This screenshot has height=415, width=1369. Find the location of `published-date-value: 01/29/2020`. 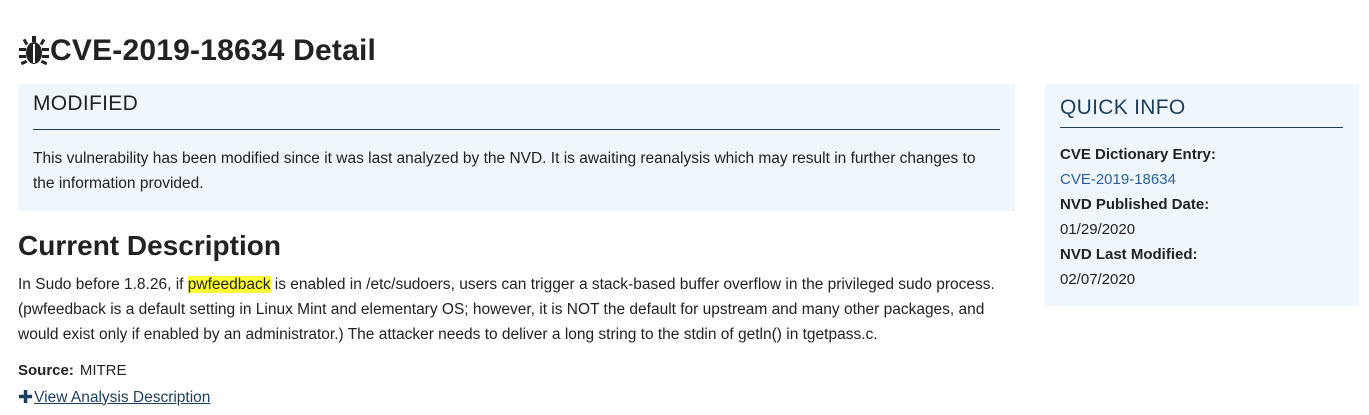

published-date-value: 01/29/2020 is located at coordinates (1098, 229).